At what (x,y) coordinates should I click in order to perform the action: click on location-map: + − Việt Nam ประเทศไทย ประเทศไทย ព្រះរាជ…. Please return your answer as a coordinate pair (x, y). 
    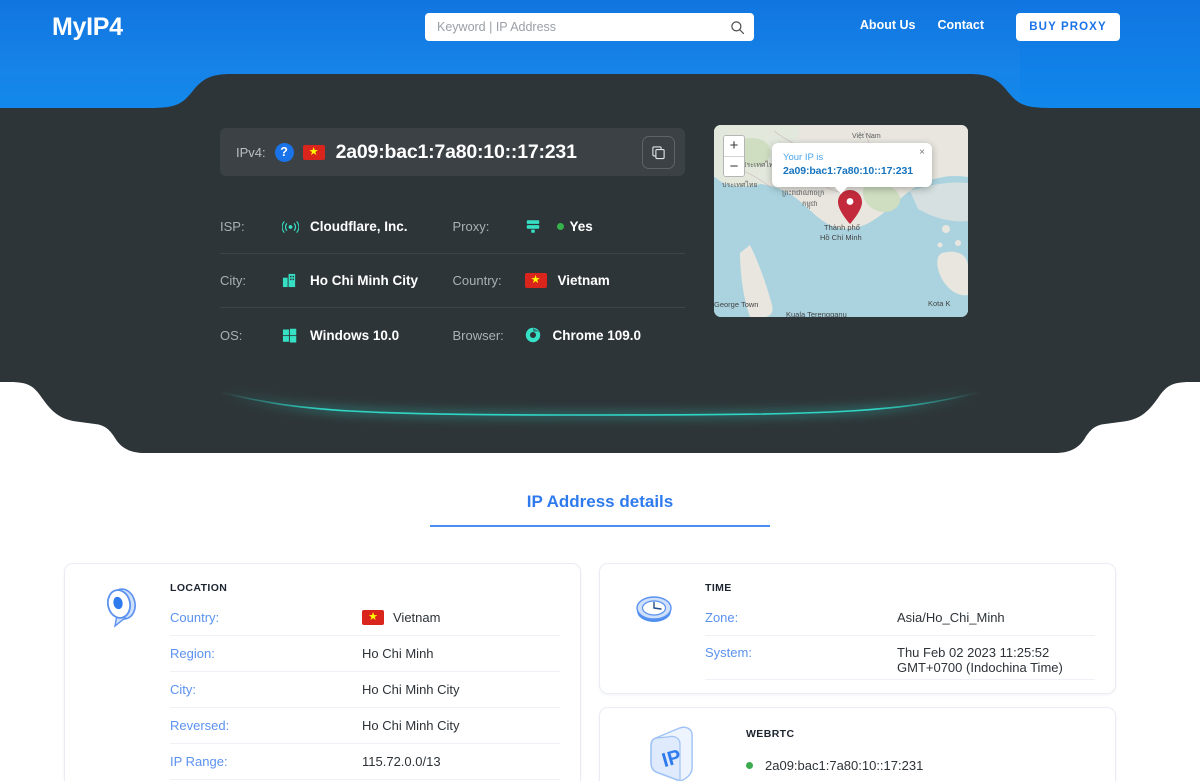
    Looking at the image, I should click on (841, 221).